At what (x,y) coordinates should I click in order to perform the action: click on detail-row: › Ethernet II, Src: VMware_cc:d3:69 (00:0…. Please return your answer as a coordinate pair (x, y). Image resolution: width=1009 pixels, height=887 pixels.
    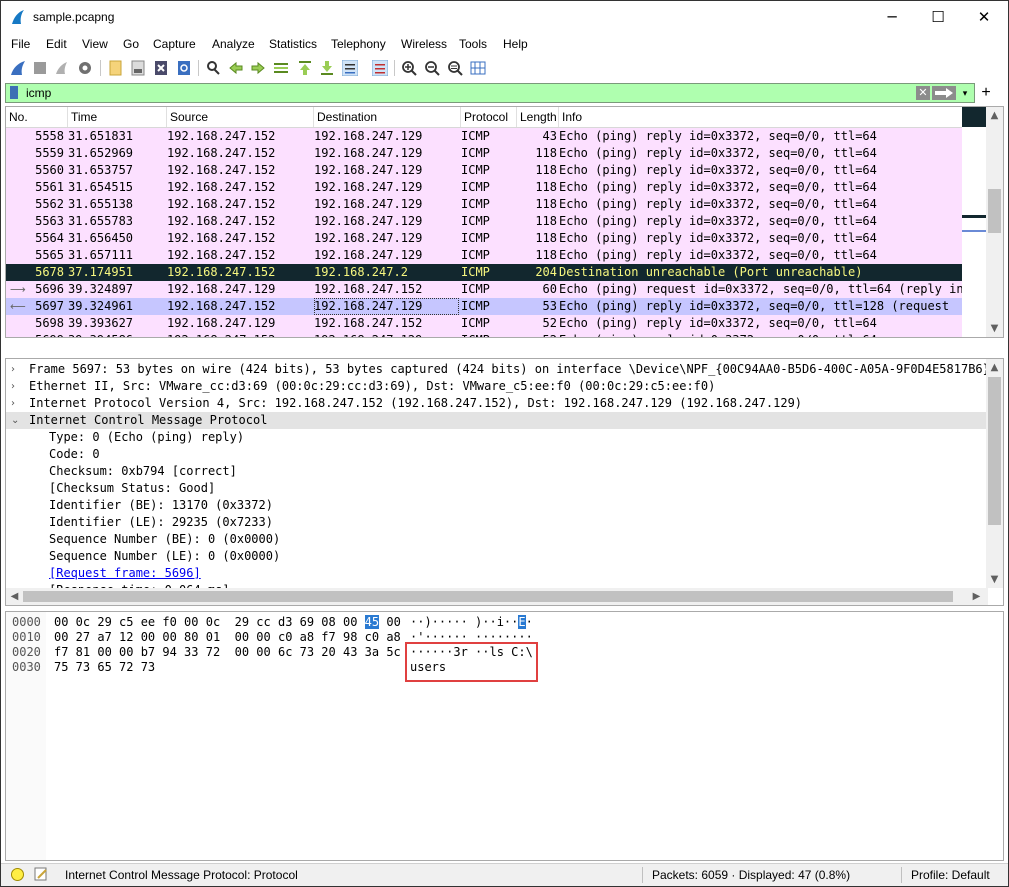
    Looking at the image, I should click on (497, 386).